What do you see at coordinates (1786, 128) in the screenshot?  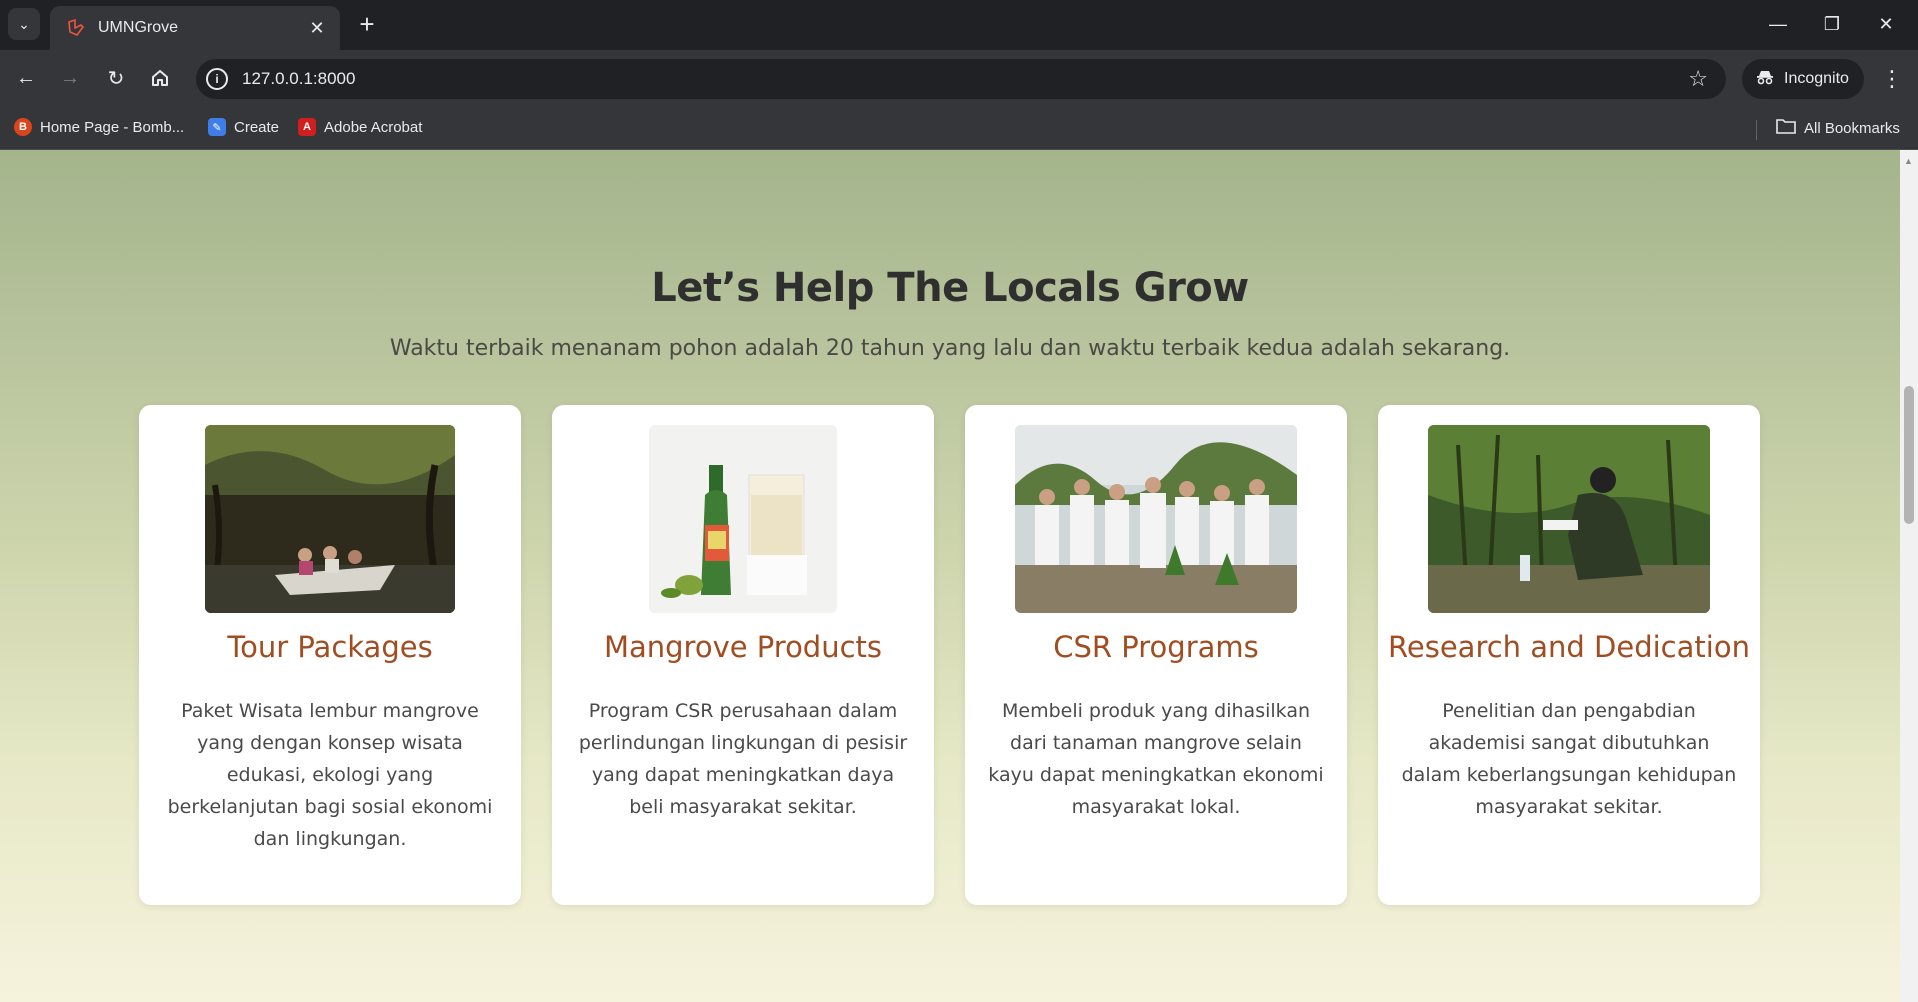 I see `folder-icon` at bounding box center [1786, 128].